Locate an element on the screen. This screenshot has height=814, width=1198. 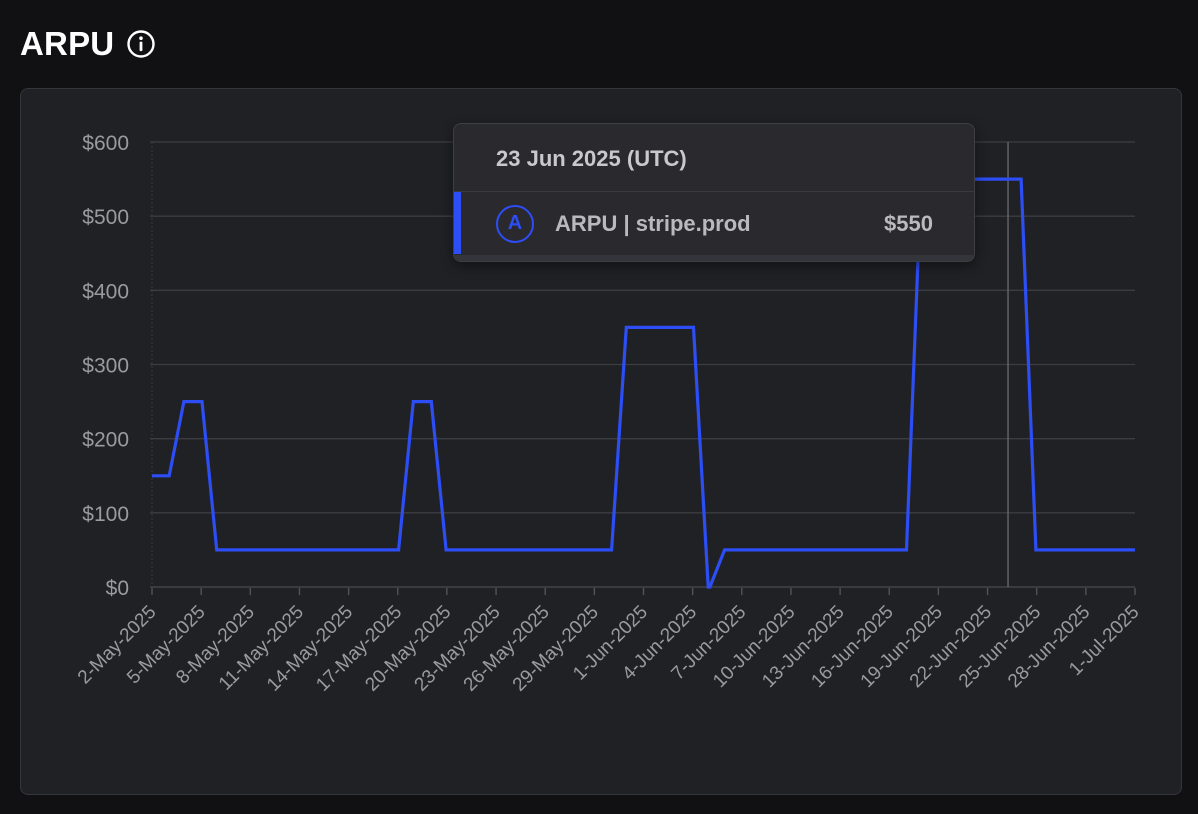
y-tick-label: $200 is located at coordinates (105, 440).